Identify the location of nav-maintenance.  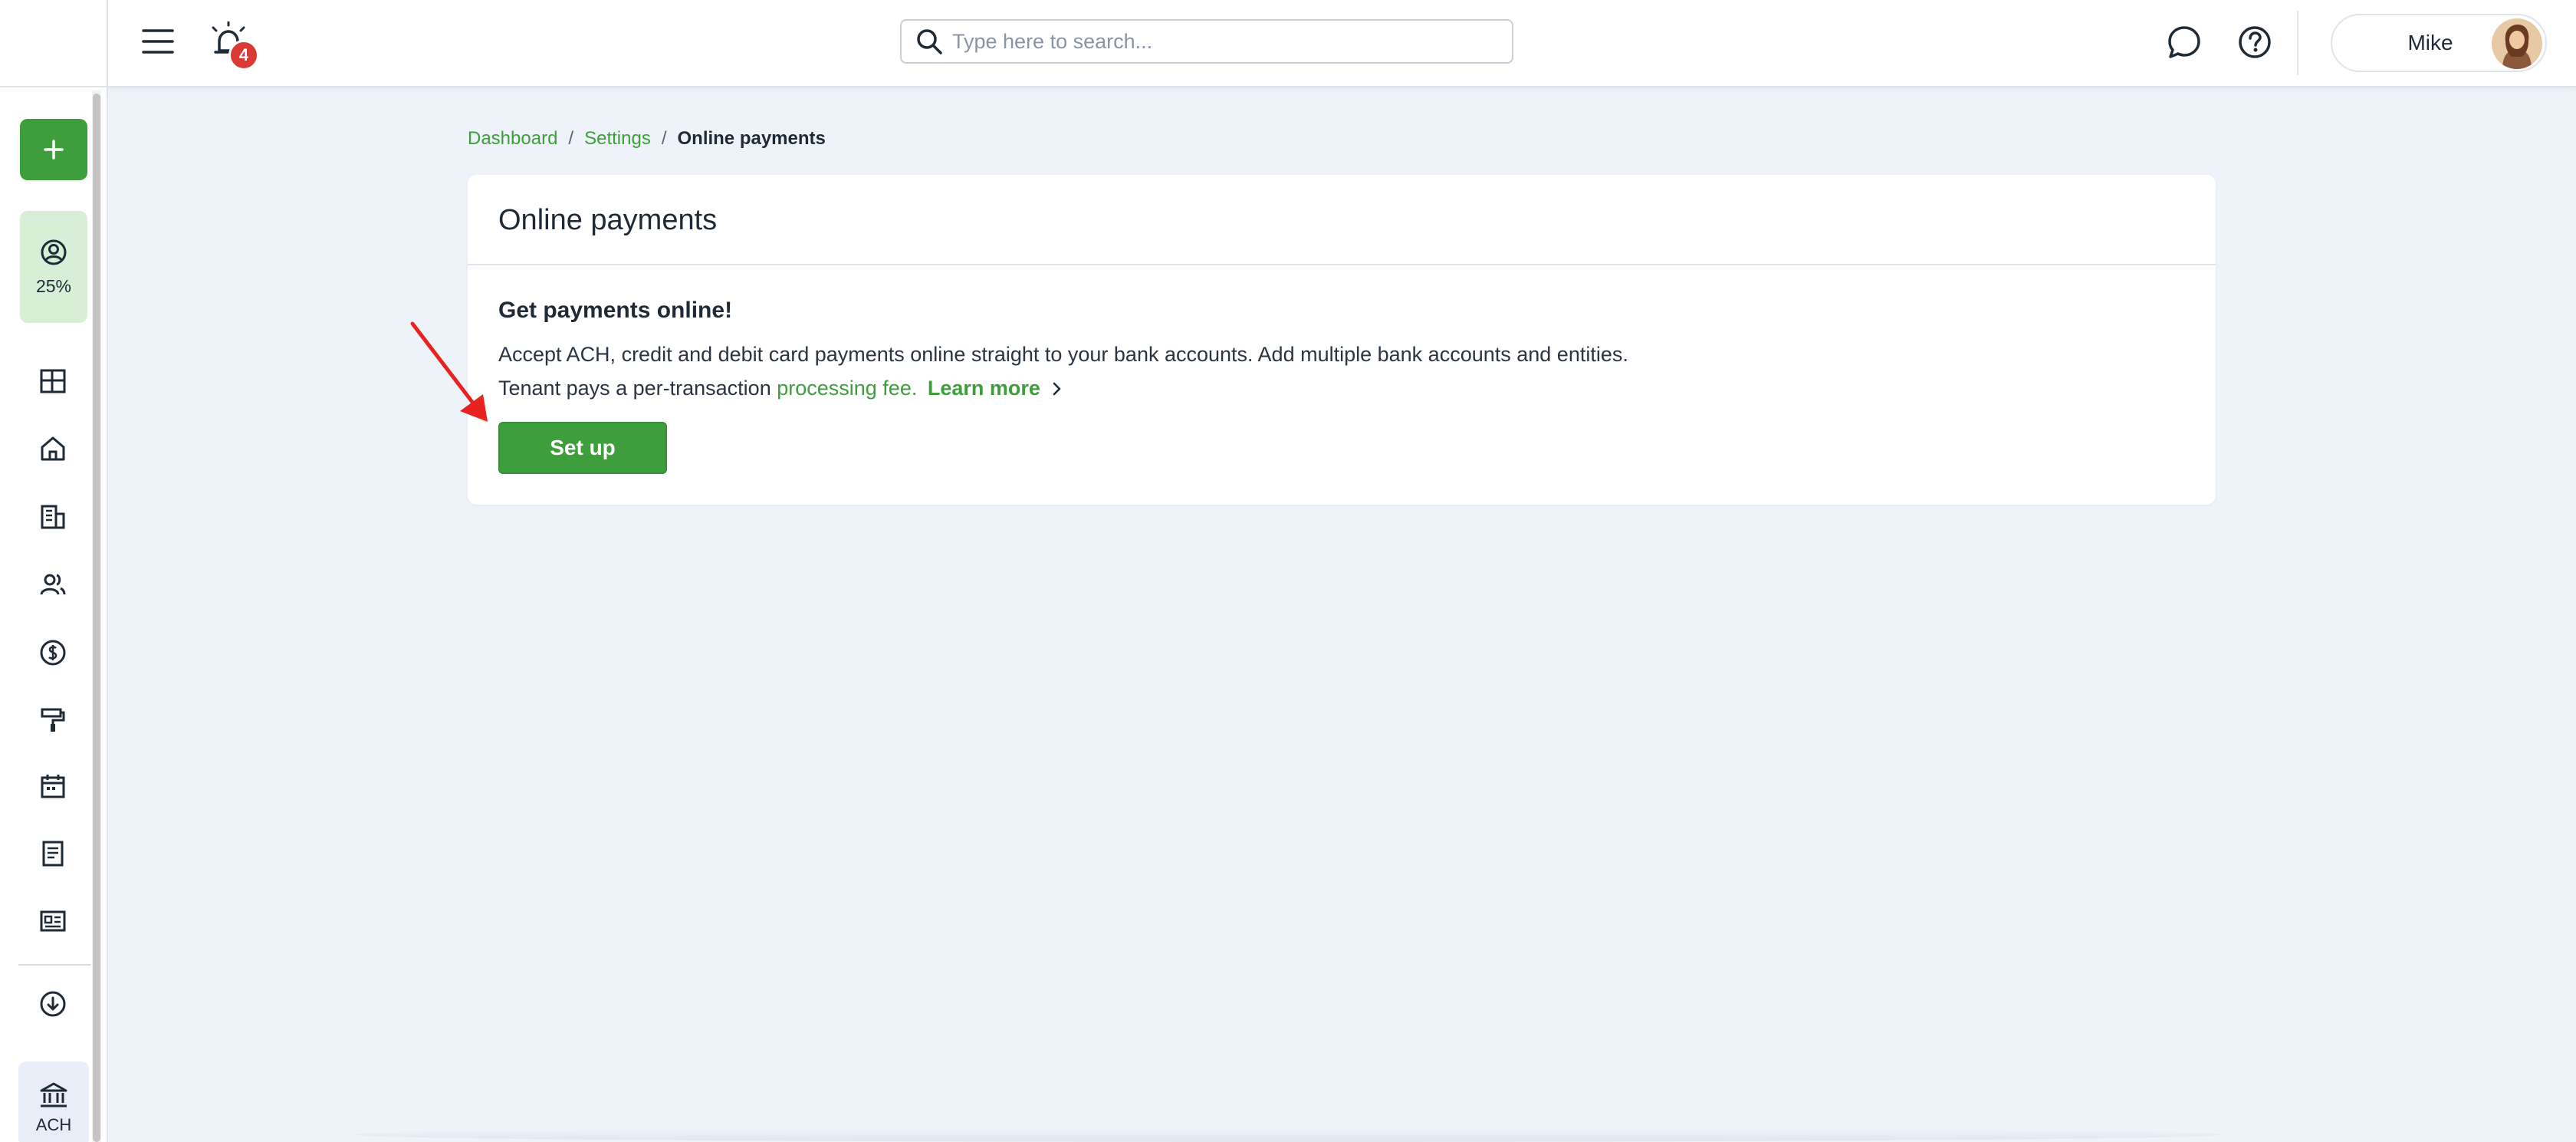
(53, 720).